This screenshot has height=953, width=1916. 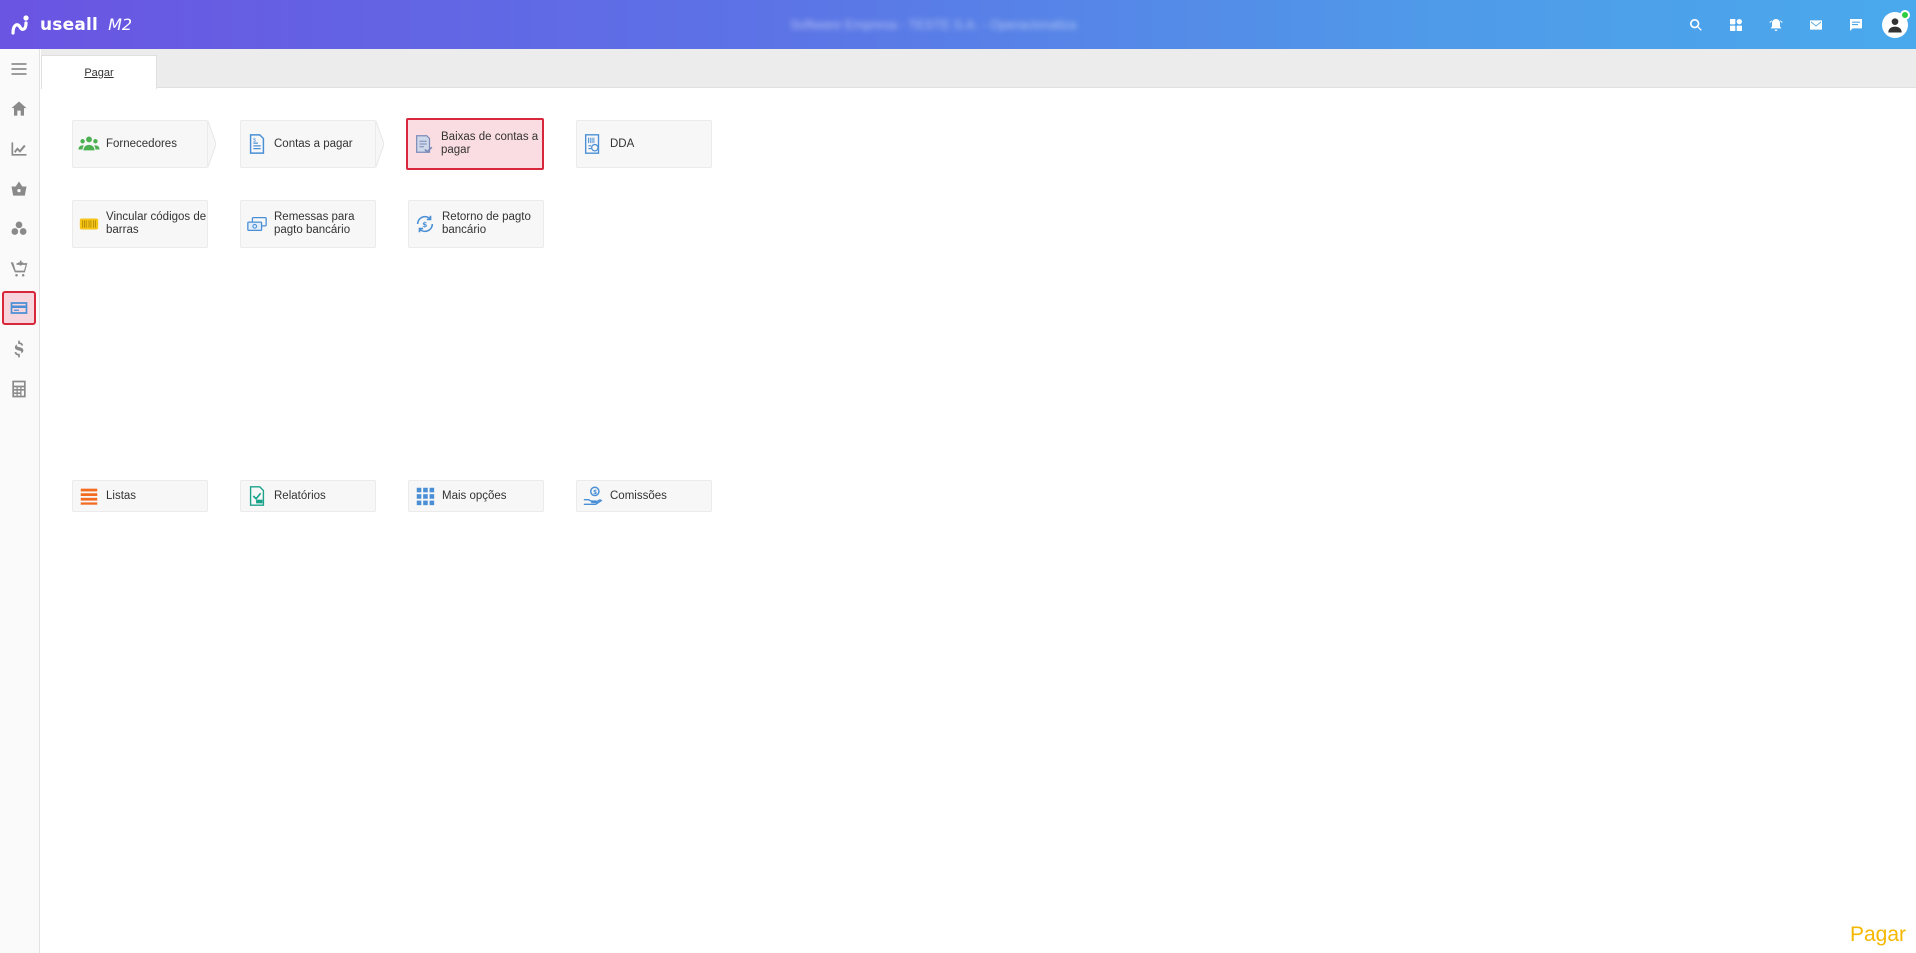 What do you see at coordinates (89, 496) in the screenshot?
I see `list-icon` at bounding box center [89, 496].